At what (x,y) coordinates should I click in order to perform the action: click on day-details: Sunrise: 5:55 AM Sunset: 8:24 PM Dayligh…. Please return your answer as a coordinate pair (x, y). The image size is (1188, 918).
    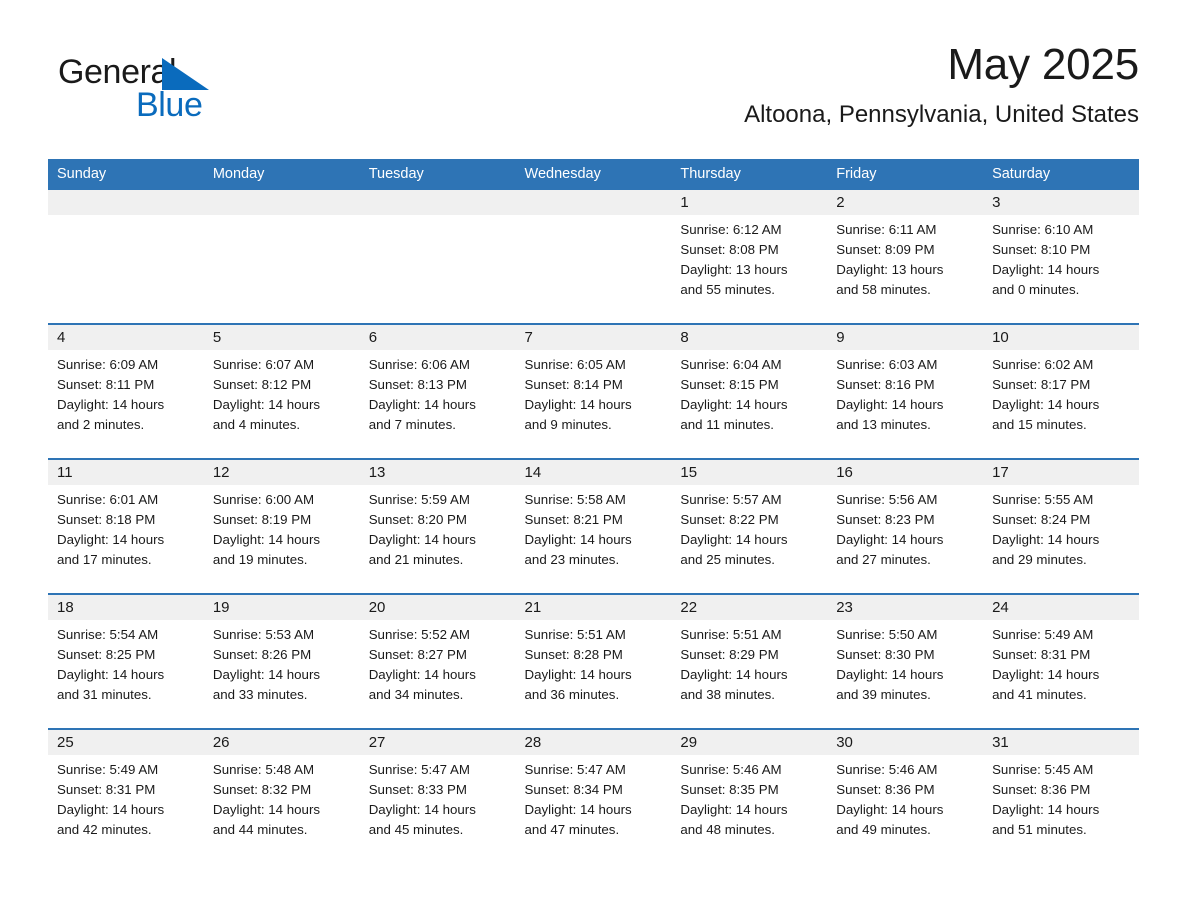
    Looking at the image, I should click on (1061, 527).